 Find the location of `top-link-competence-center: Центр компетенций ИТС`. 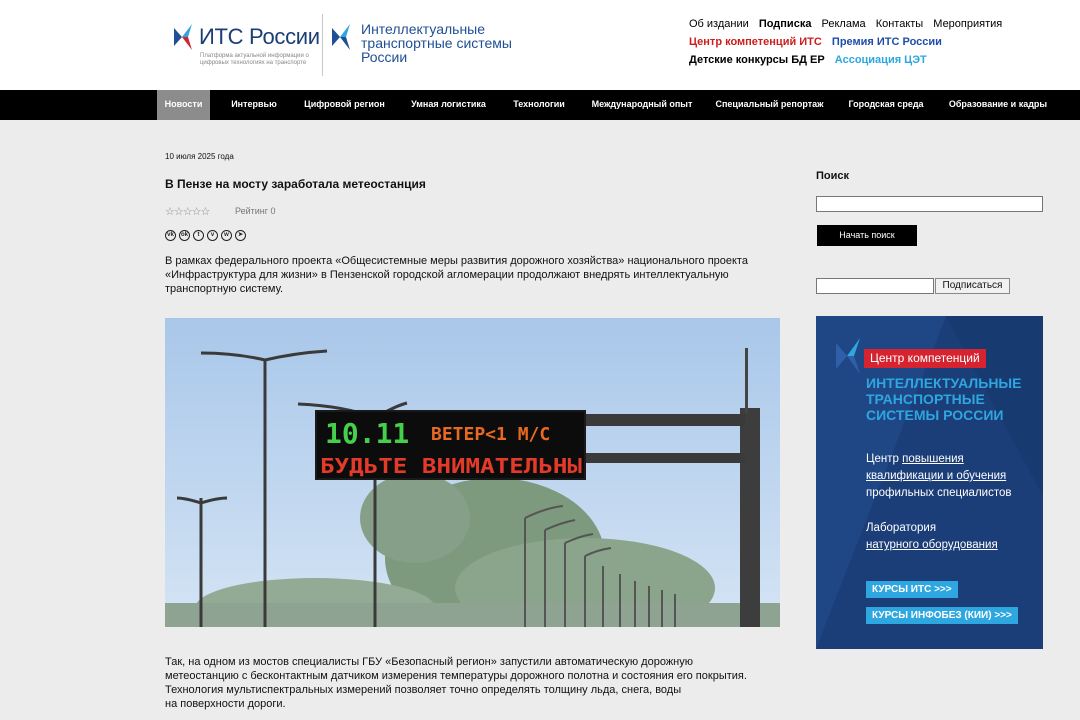

top-link-competence-center: Центр компетенций ИТС is located at coordinates (755, 42).